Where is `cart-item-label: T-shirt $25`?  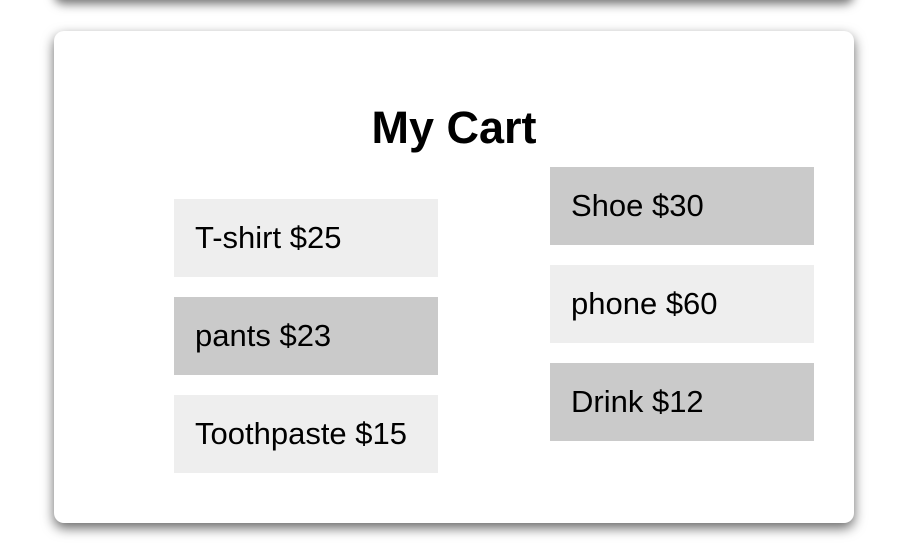 cart-item-label: T-shirt $25 is located at coordinates (268, 237).